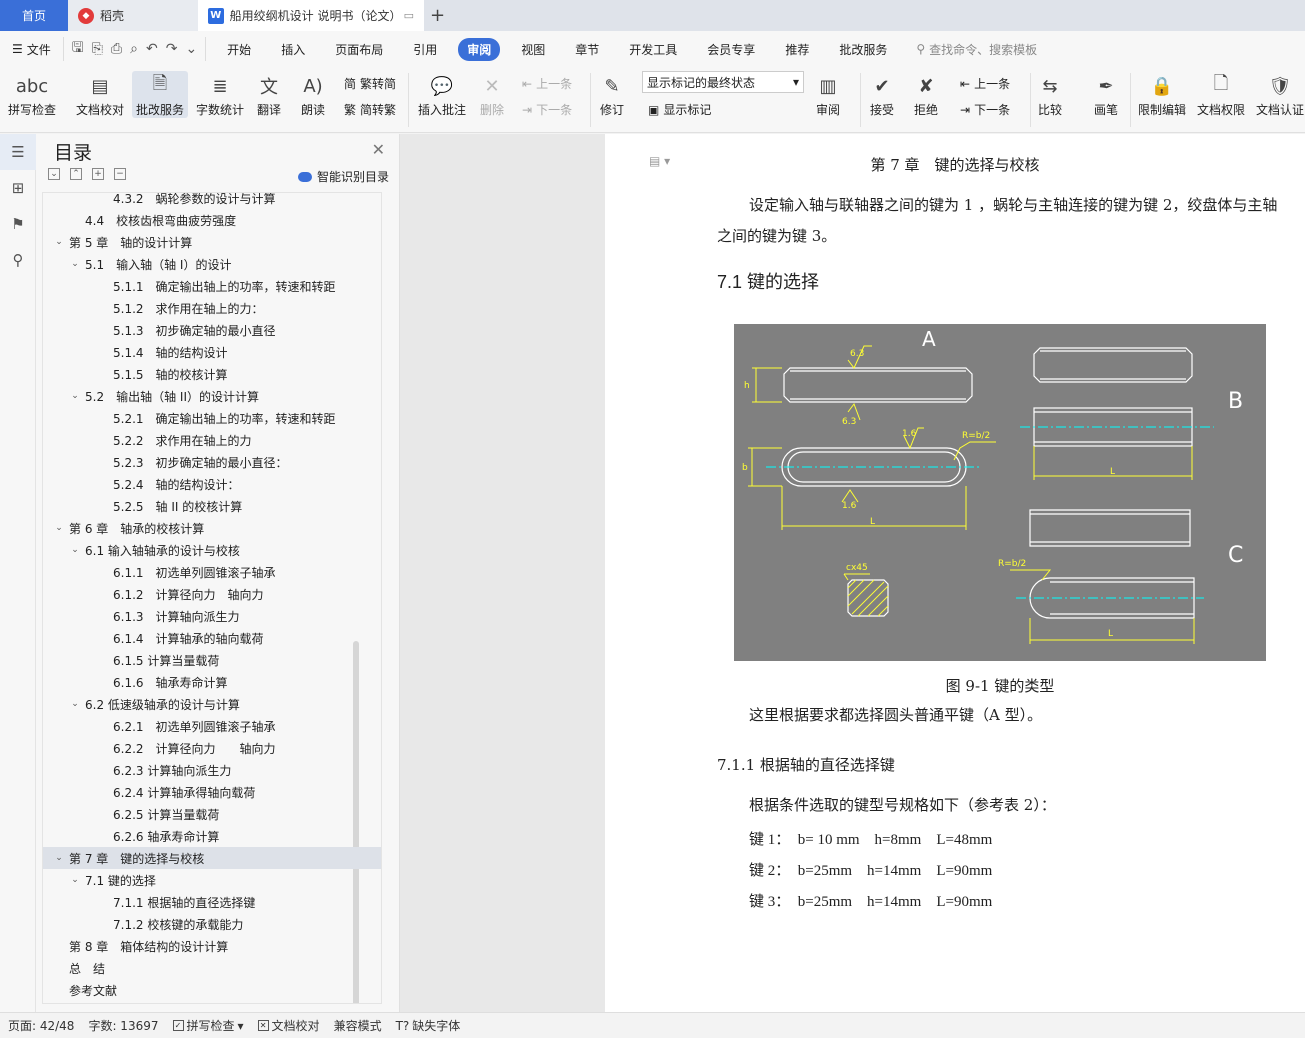  Describe the element at coordinates (160, 94) in the screenshot. I see `correction-service-button: 🗎 批改服务` at that location.